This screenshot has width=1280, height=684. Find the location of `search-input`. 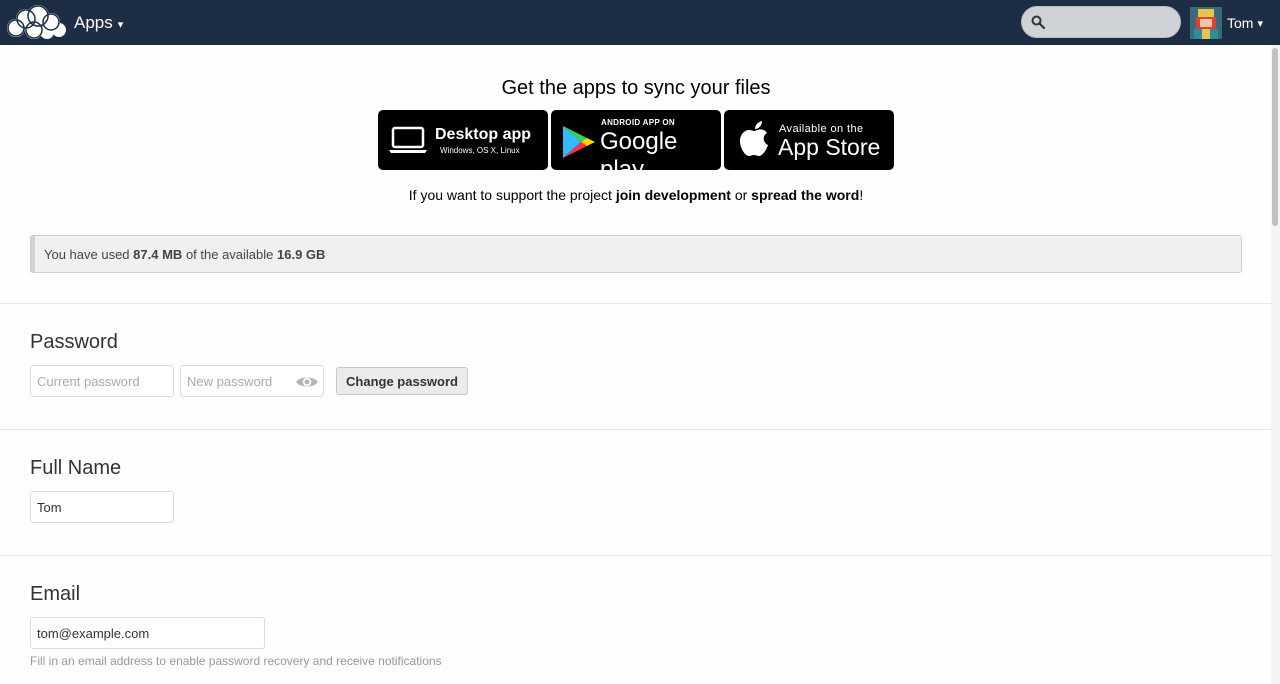

search-input is located at coordinates (1112, 22).